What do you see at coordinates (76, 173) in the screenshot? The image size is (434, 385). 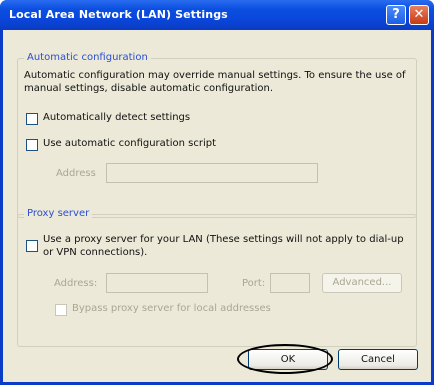 I see `script-address-label: Address` at bounding box center [76, 173].